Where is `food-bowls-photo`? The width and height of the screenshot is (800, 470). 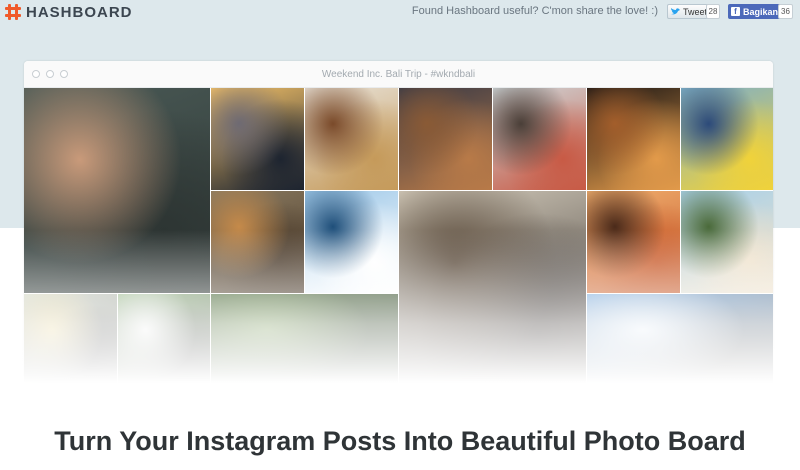 food-bowls-photo is located at coordinates (351, 139).